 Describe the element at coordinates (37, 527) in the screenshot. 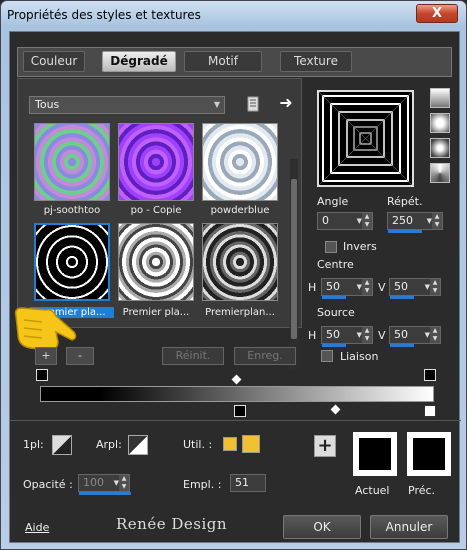

I see `help-link: Aide` at that location.